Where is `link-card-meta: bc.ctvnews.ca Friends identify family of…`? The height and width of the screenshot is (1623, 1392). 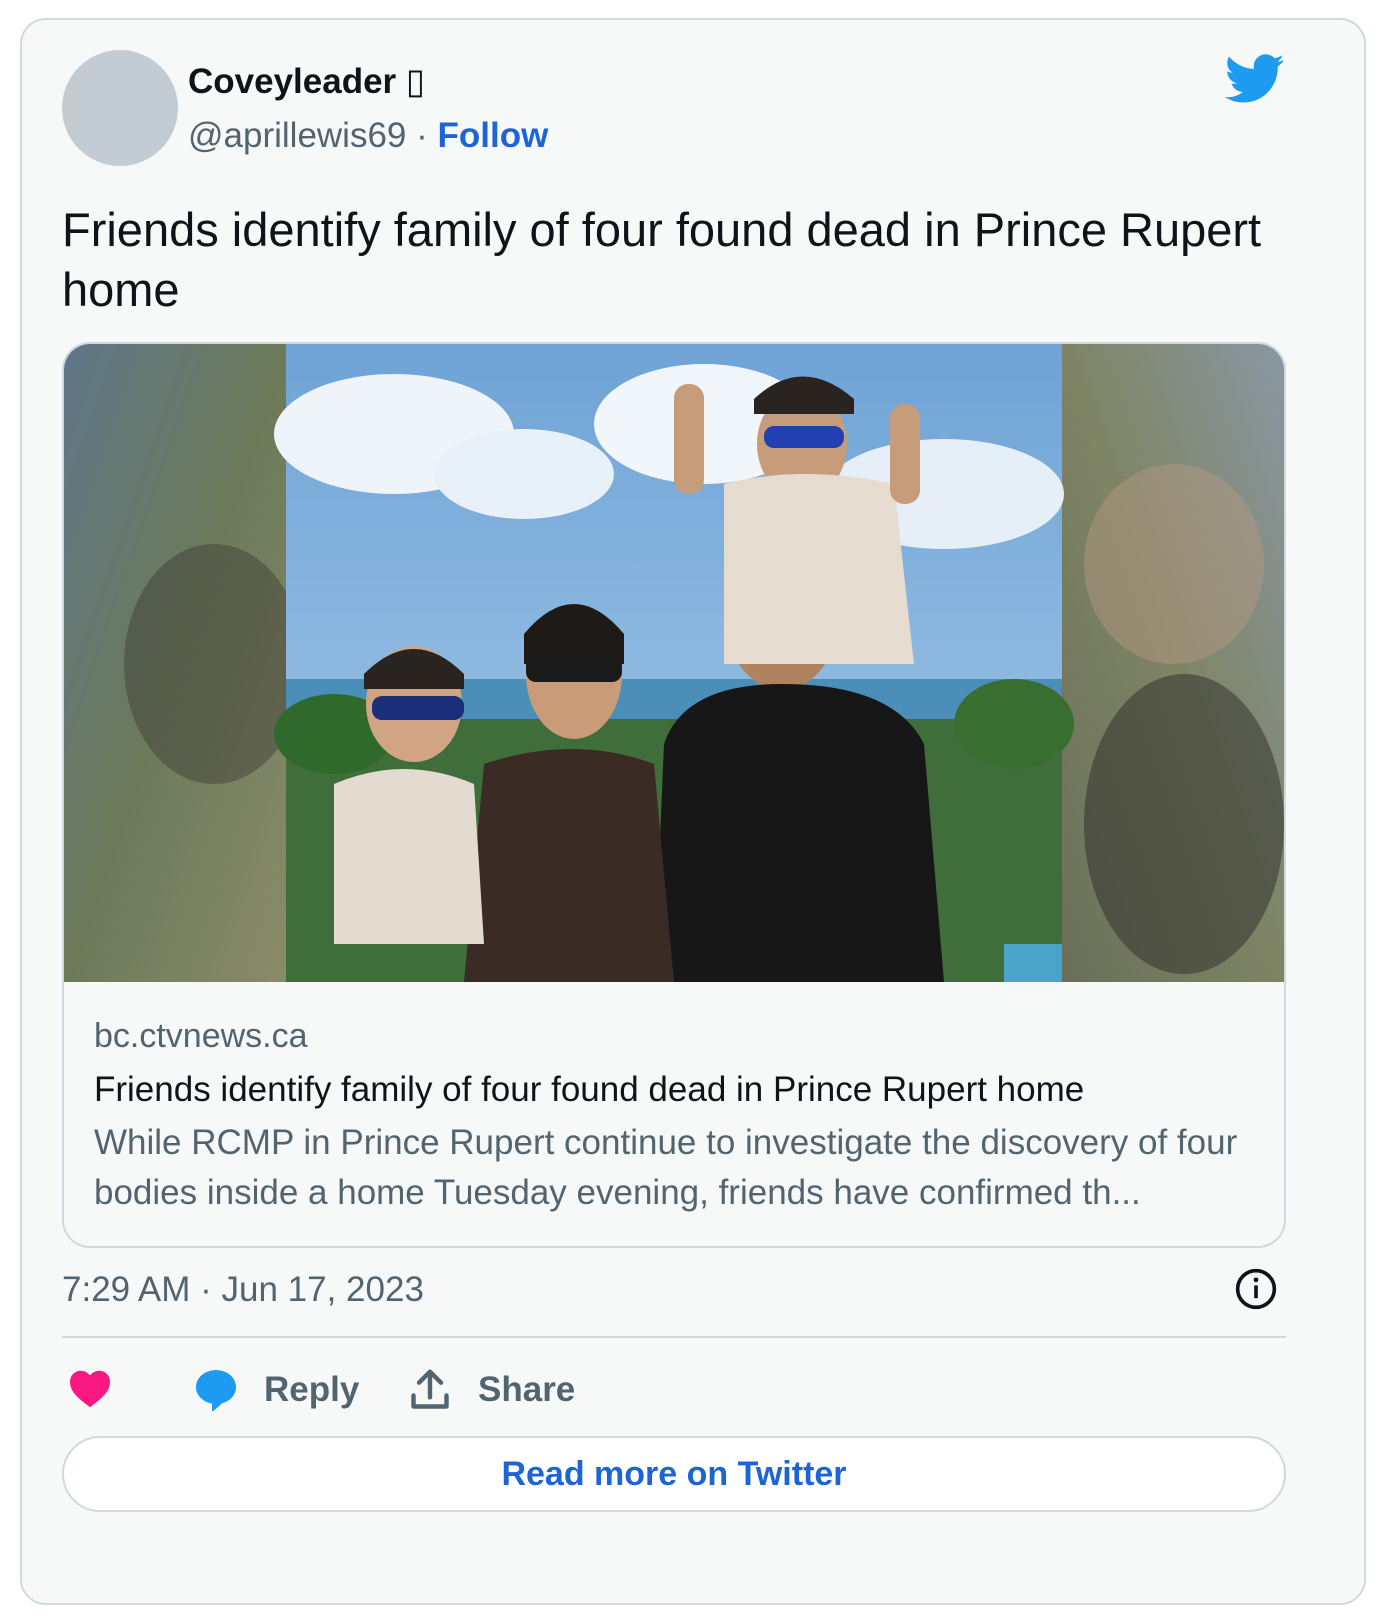 link-card-meta: bc.ctvnews.ca Friends identify family of… is located at coordinates (679, 1116).